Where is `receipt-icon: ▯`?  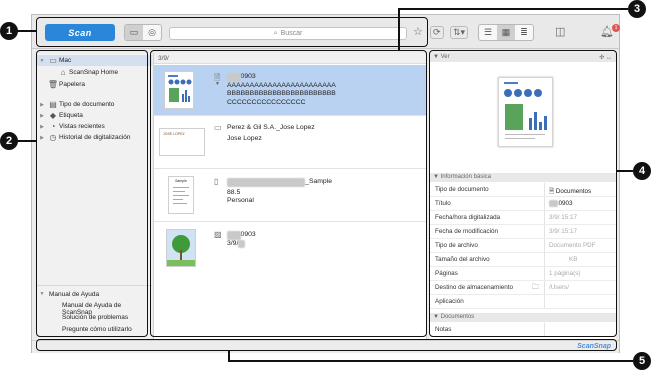 receipt-icon: ▯ is located at coordinates (216, 181).